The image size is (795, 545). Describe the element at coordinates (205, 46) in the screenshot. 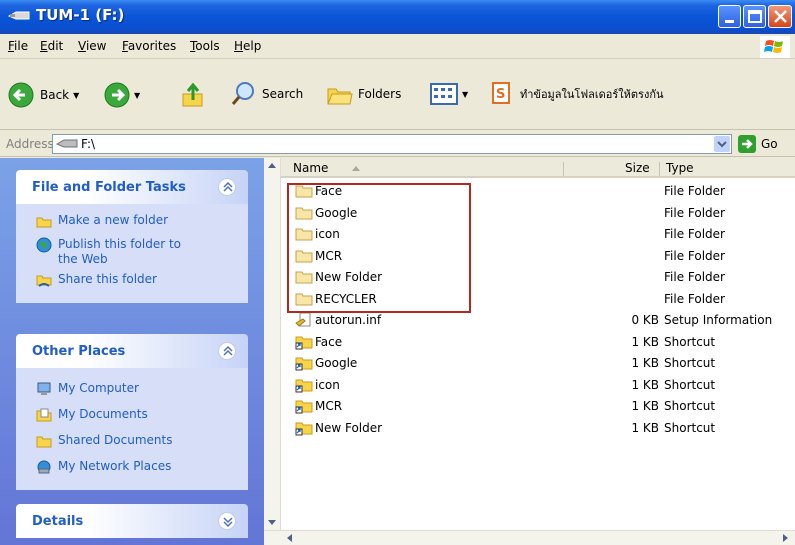

I see `menu-tools: Tools` at that location.